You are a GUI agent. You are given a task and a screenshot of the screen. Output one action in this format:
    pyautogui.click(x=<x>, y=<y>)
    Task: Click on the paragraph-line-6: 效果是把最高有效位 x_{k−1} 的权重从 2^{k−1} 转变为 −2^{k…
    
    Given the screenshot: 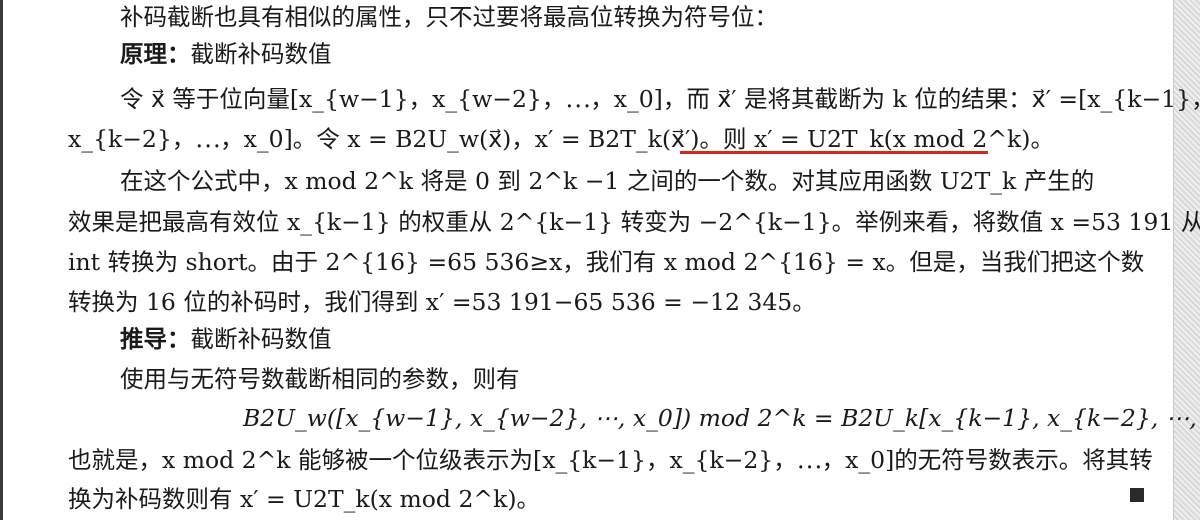 What is the action you would take?
    pyautogui.click(x=634, y=222)
    